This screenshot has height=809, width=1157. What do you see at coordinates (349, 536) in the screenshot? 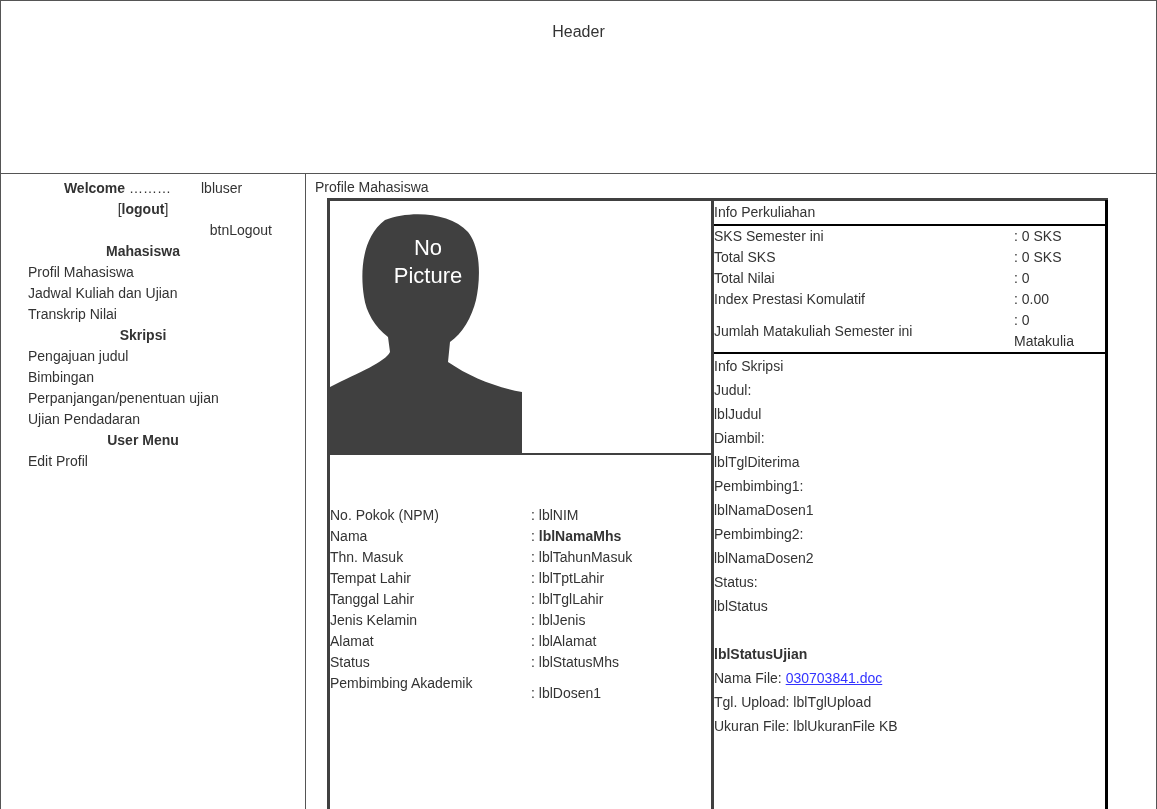
I see `field-label: Nama` at bounding box center [349, 536].